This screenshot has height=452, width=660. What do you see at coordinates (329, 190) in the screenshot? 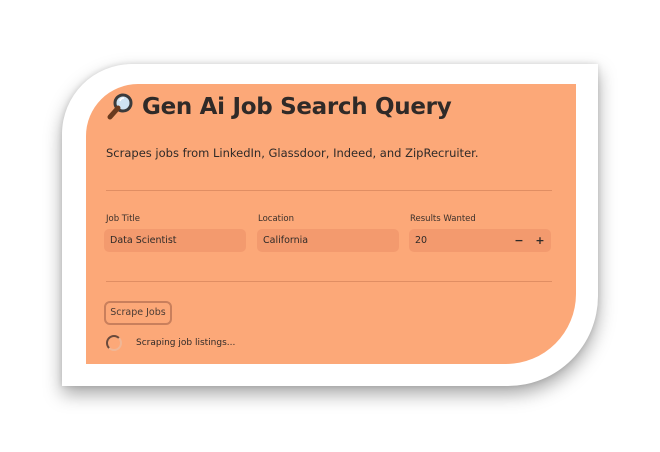
I see `top-divider` at bounding box center [329, 190].